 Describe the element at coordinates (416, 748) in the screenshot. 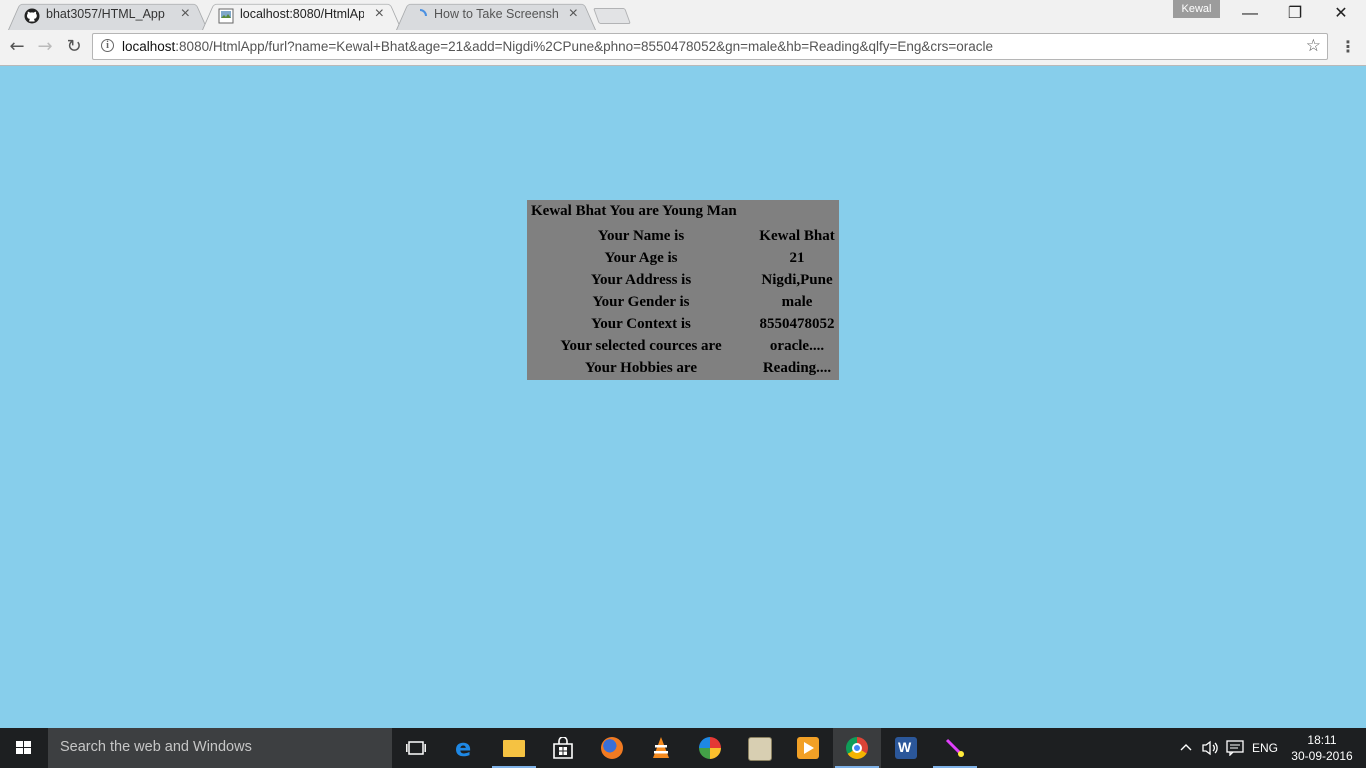

I see `task-view-icon` at that location.